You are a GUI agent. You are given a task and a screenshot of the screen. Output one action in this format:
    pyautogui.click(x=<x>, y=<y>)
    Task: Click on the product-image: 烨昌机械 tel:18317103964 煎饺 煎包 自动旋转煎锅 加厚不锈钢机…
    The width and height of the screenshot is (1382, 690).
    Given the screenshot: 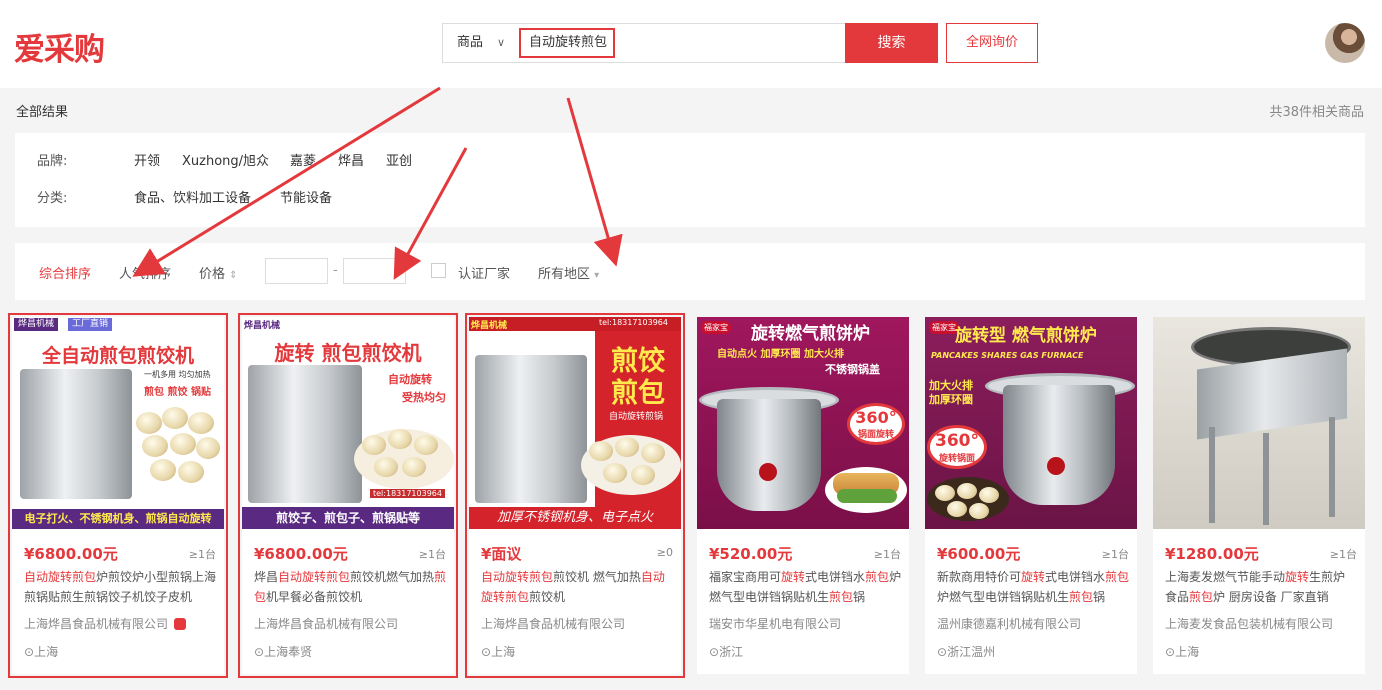 What is the action you would take?
    pyautogui.click(x=575, y=423)
    